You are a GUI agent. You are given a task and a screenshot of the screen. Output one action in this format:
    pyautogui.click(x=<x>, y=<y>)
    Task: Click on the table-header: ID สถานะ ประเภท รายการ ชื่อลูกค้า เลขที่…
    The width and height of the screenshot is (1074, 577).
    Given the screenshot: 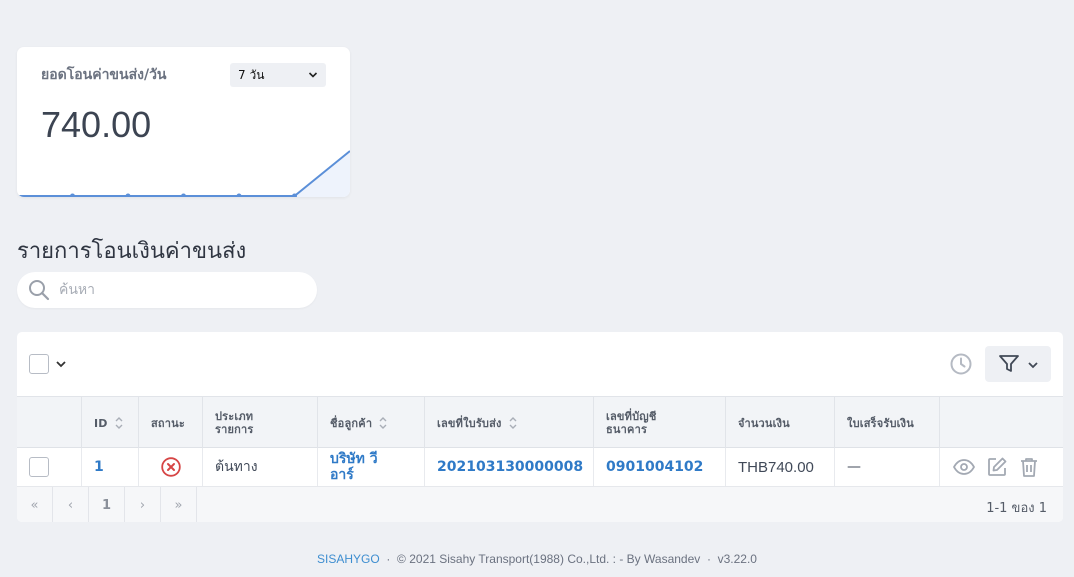 What is the action you would take?
    pyautogui.click(x=540, y=422)
    